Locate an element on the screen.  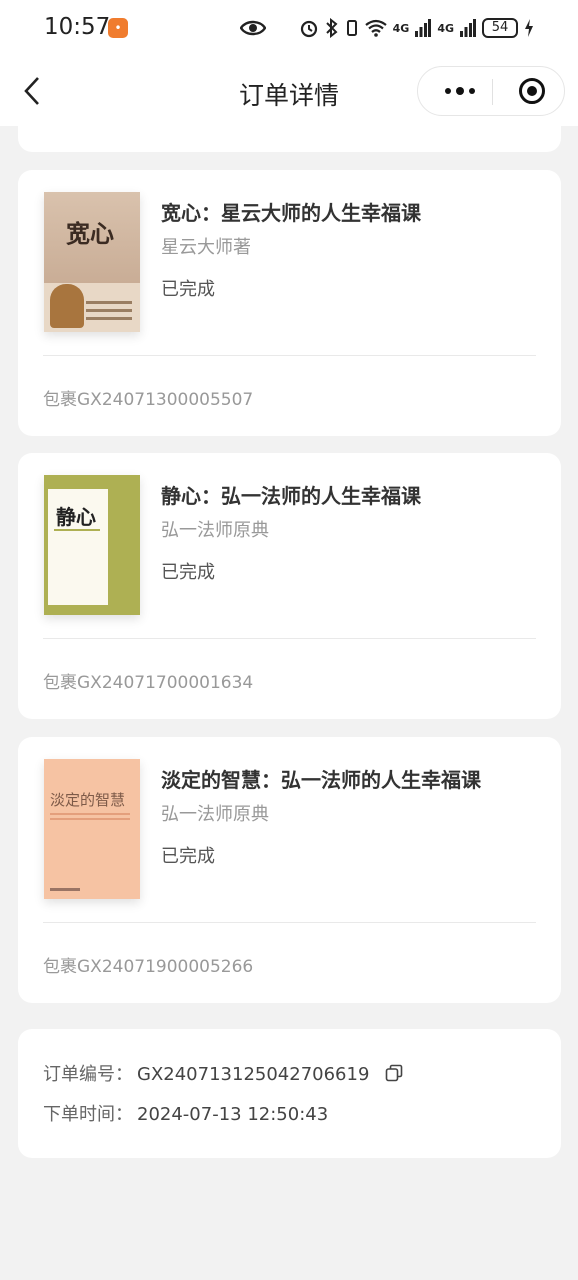
package-number: 包裹GX24071300005507 is located at coordinates (148, 400).